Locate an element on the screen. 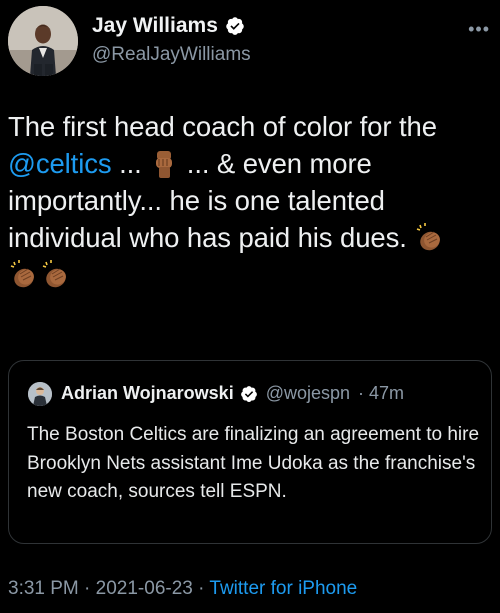 This screenshot has width=500, height=613. quoted-header: Adrian Wojnarowski @wojespn · 47m is located at coordinates (232, 393).